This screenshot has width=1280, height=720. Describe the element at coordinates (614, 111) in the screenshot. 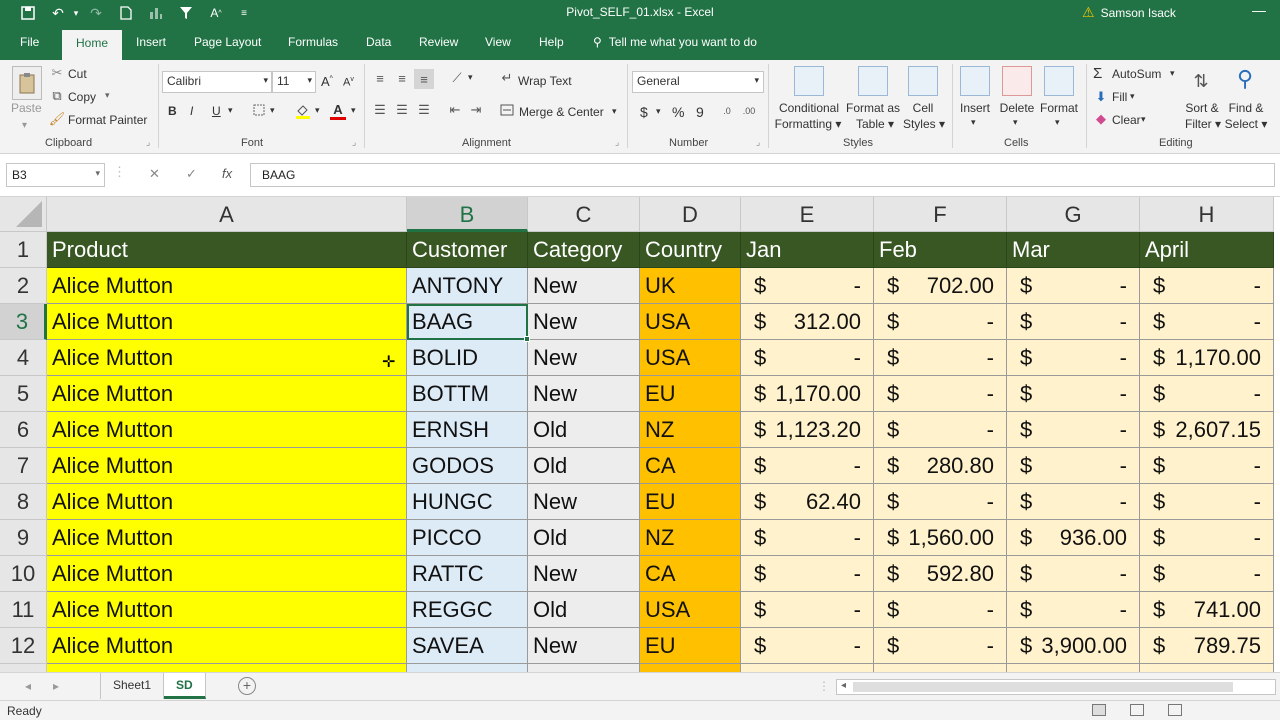

I see `merge-dropdown-icon: ▾` at that location.